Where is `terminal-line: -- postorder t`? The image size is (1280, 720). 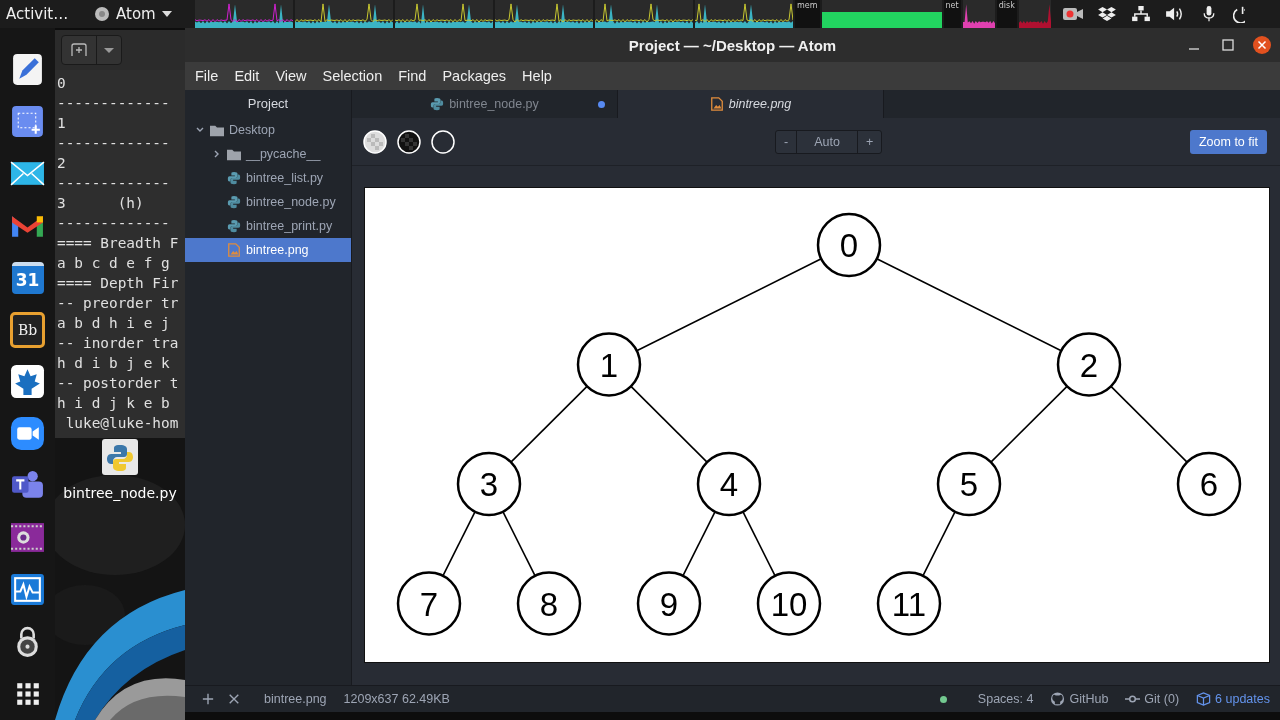
terminal-line: -- postorder t is located at coordinates (118, 383).